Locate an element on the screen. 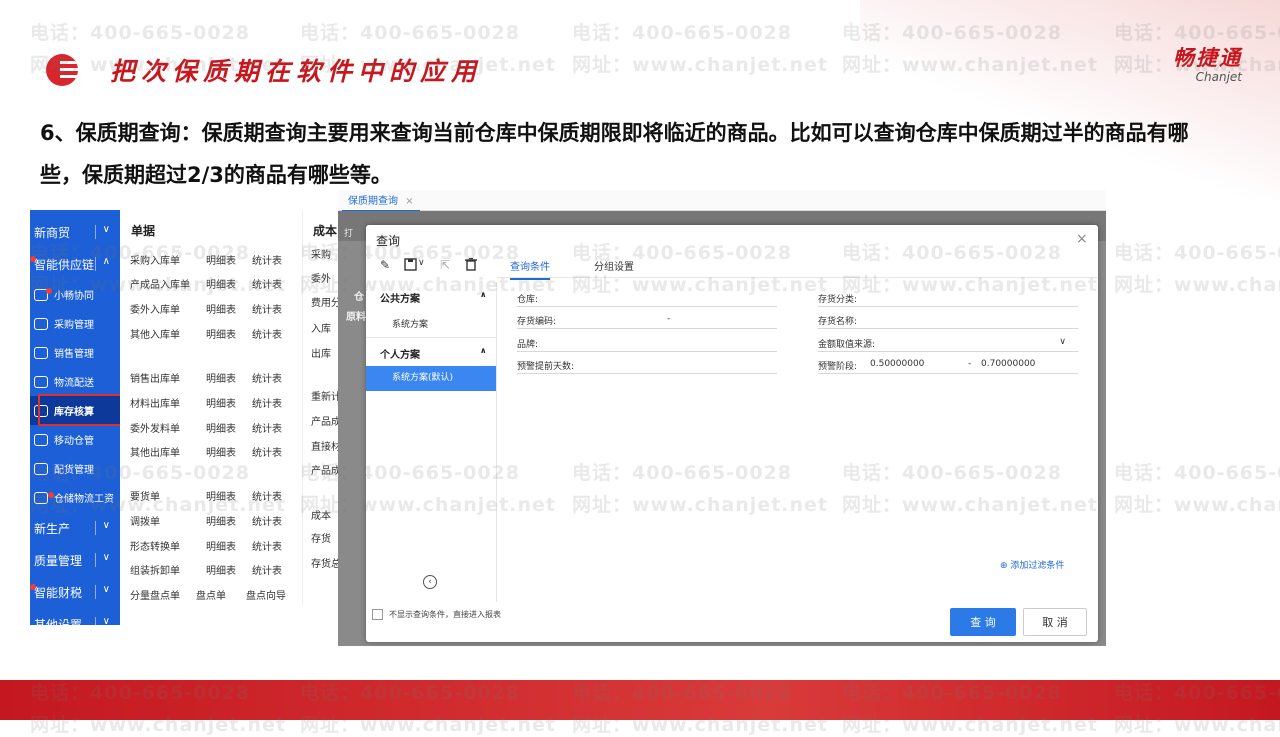 The image size is (1280, 737). save-icon is located at coordinates (411, 266).